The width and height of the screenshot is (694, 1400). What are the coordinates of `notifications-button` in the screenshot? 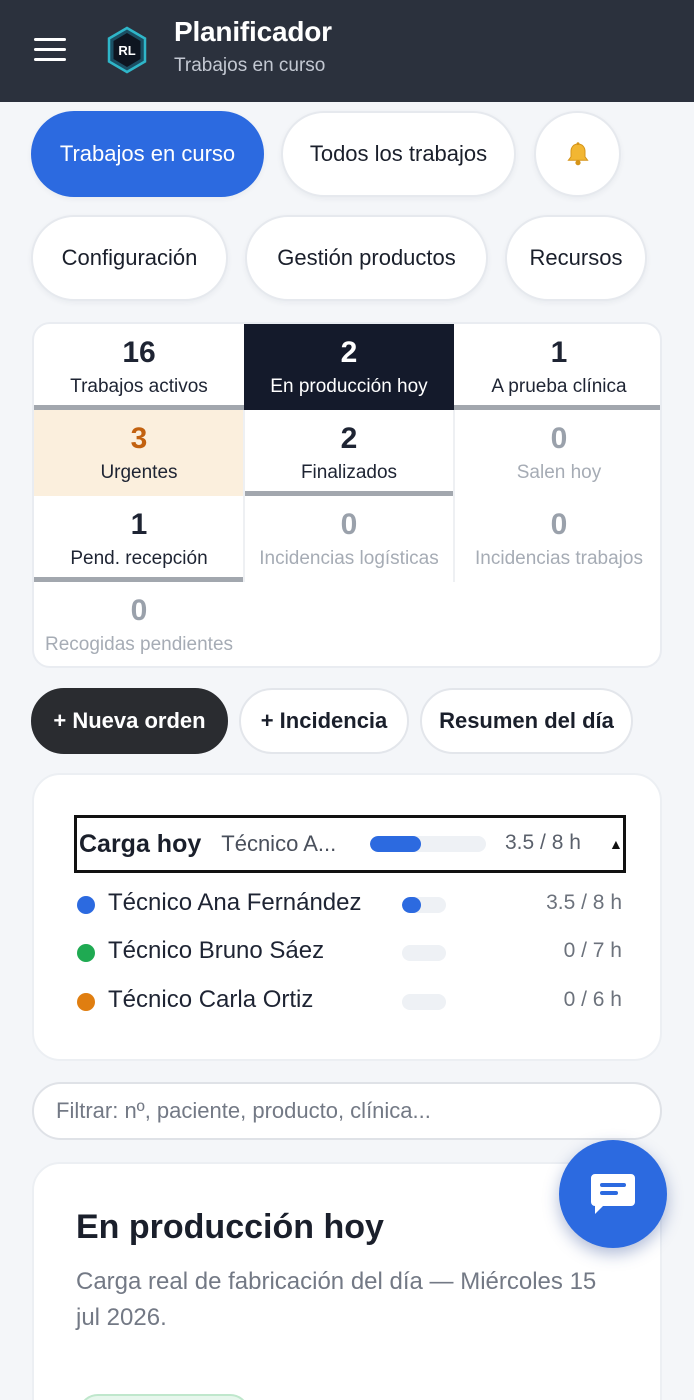 It's located at (577, 154).